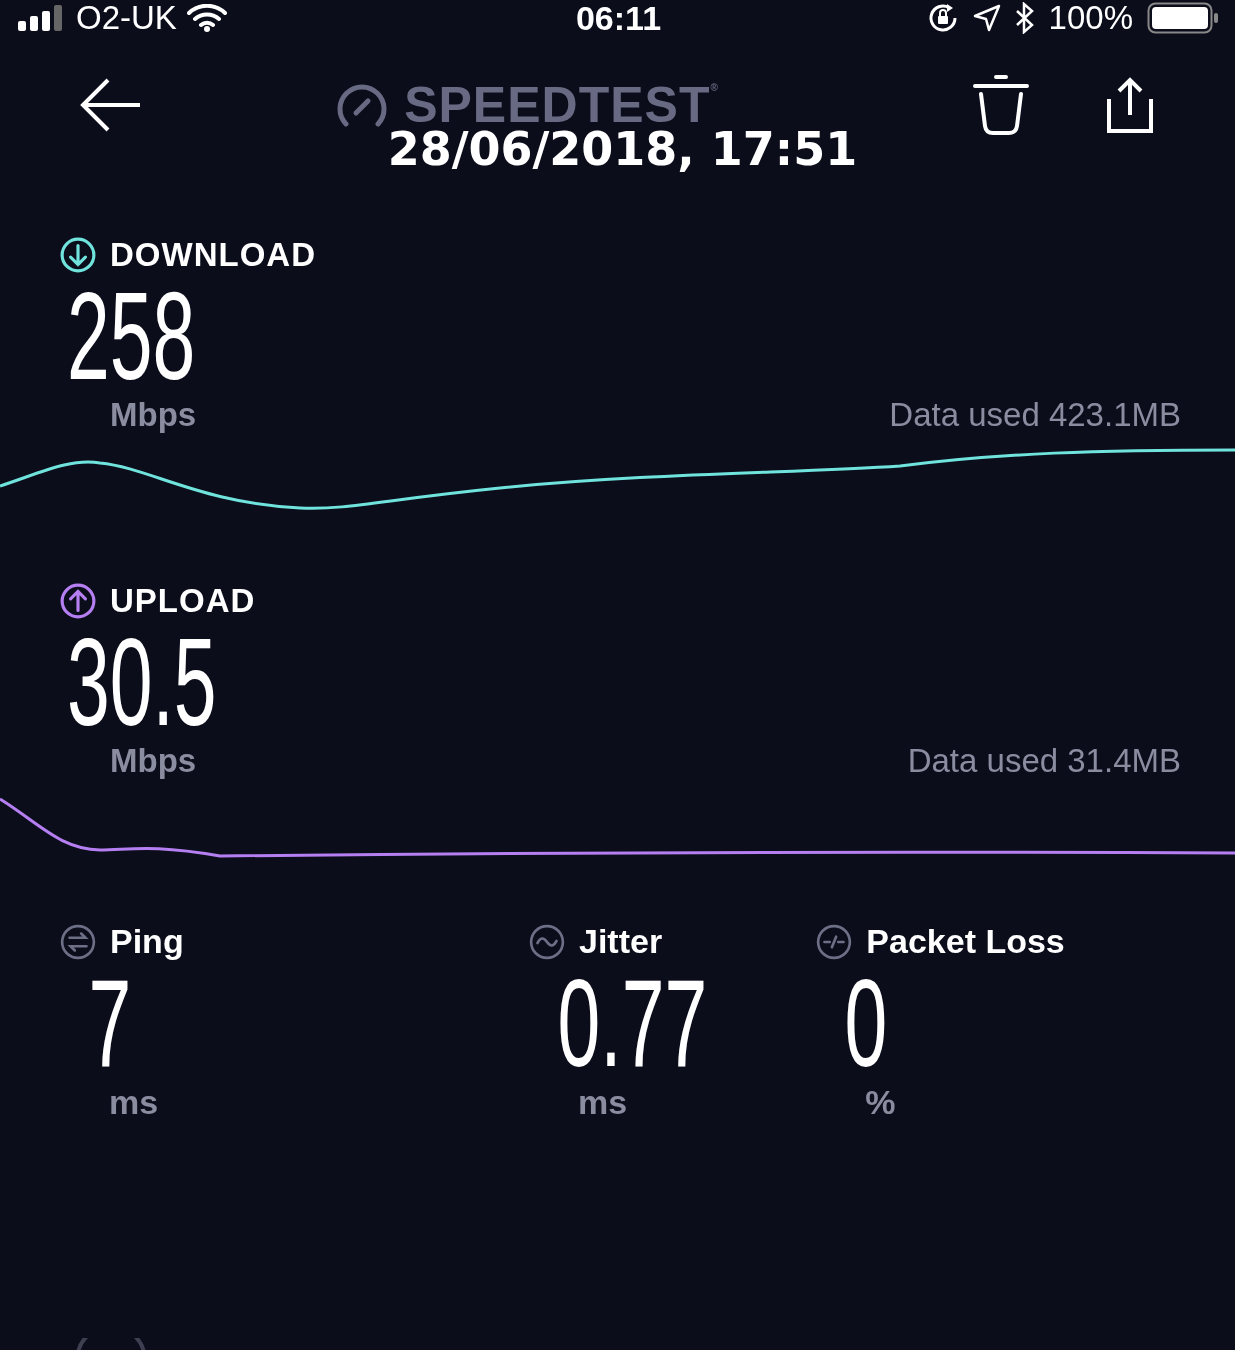 Image resolution: width=1235 pixels, height=1350 pixels. What do you see at coordinates (130, 336) in the screenshot?
I see `download-speed-value: 258` at bounding box center [130, 336].